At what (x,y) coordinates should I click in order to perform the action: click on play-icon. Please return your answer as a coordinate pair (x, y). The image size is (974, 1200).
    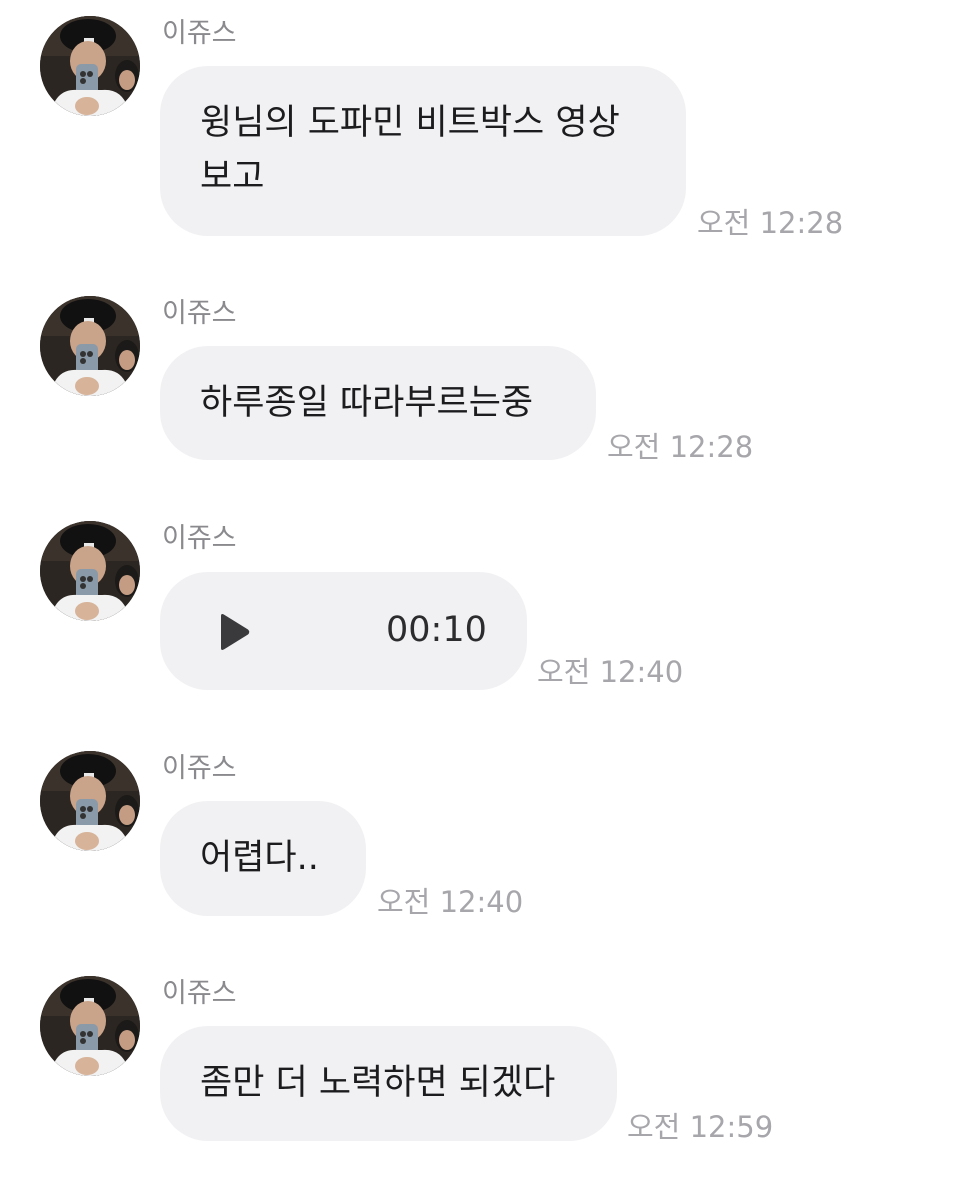
    Looking at the image, I should click on (234, 632).